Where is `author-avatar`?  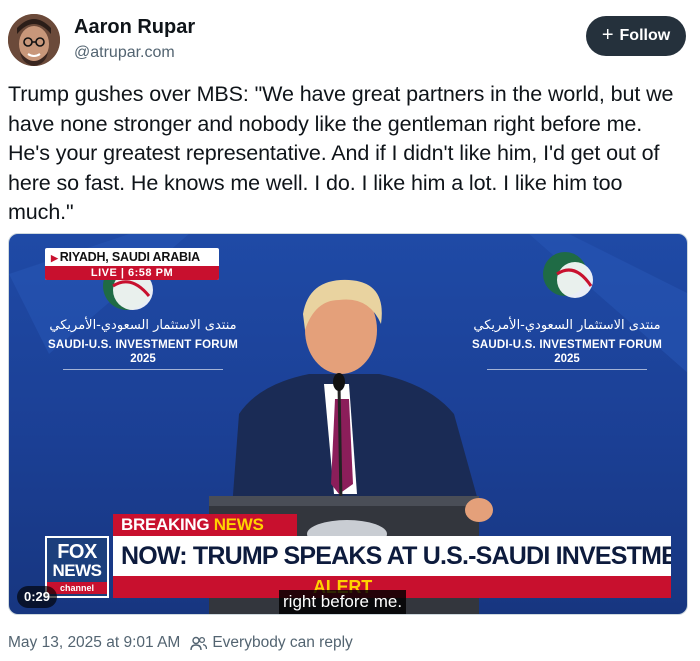
author-avatar is located at coordinates (34, 40).